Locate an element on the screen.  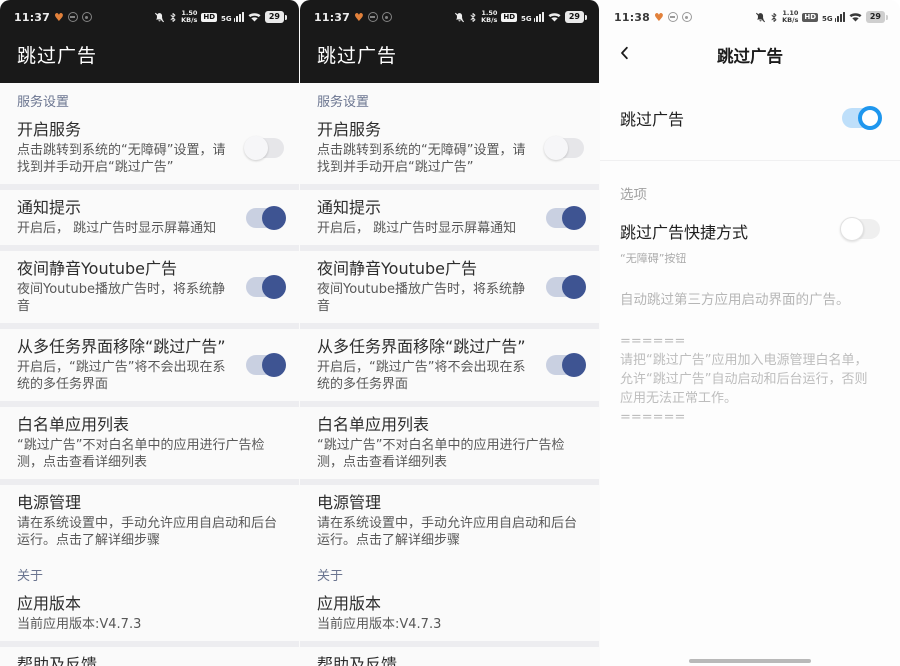
row-subtitle: 夜间Youtube播放广告时，将系统静音 is located at coordinates (121, 298).